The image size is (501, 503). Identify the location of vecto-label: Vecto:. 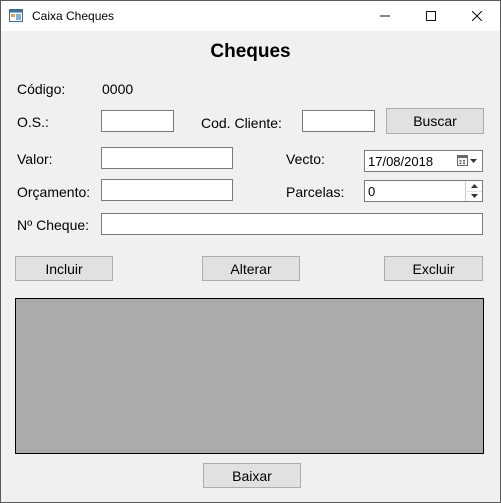
(305, 159).